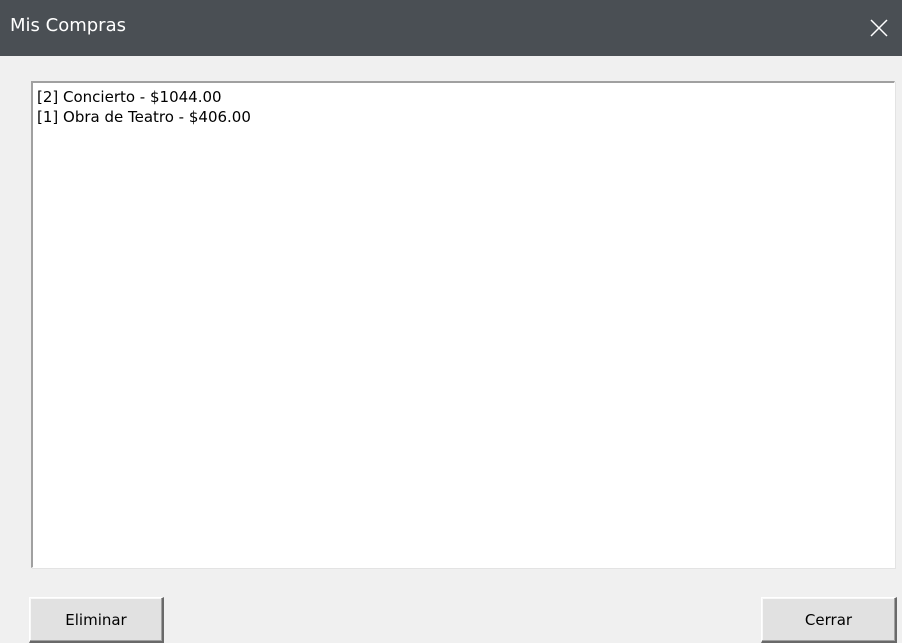  What do you see at coordinates (451, 28) in the screenshot?
I see `title-bar: Mis Compras` at bounding box center [451, 28].